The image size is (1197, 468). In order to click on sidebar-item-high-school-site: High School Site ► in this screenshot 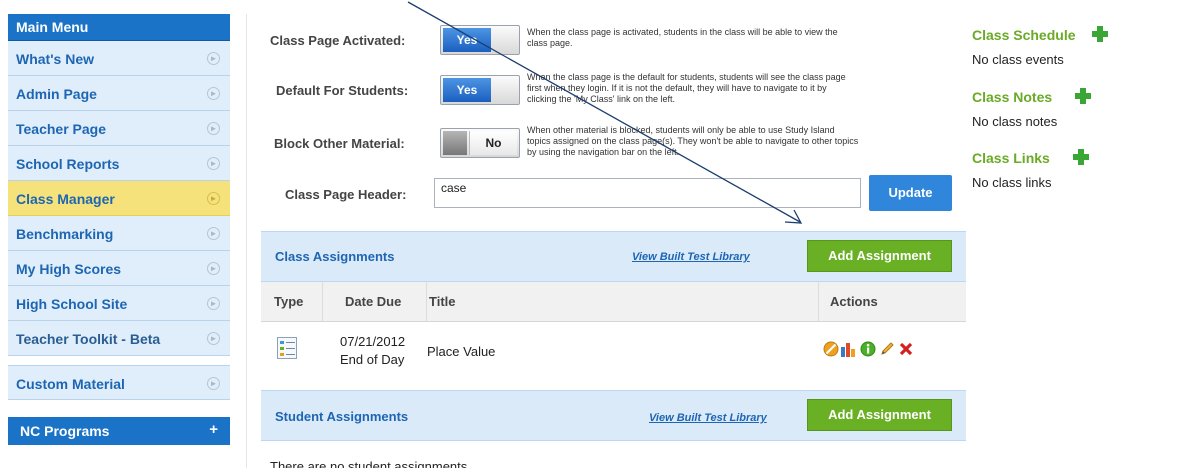, I will do `click(119, 303)`.